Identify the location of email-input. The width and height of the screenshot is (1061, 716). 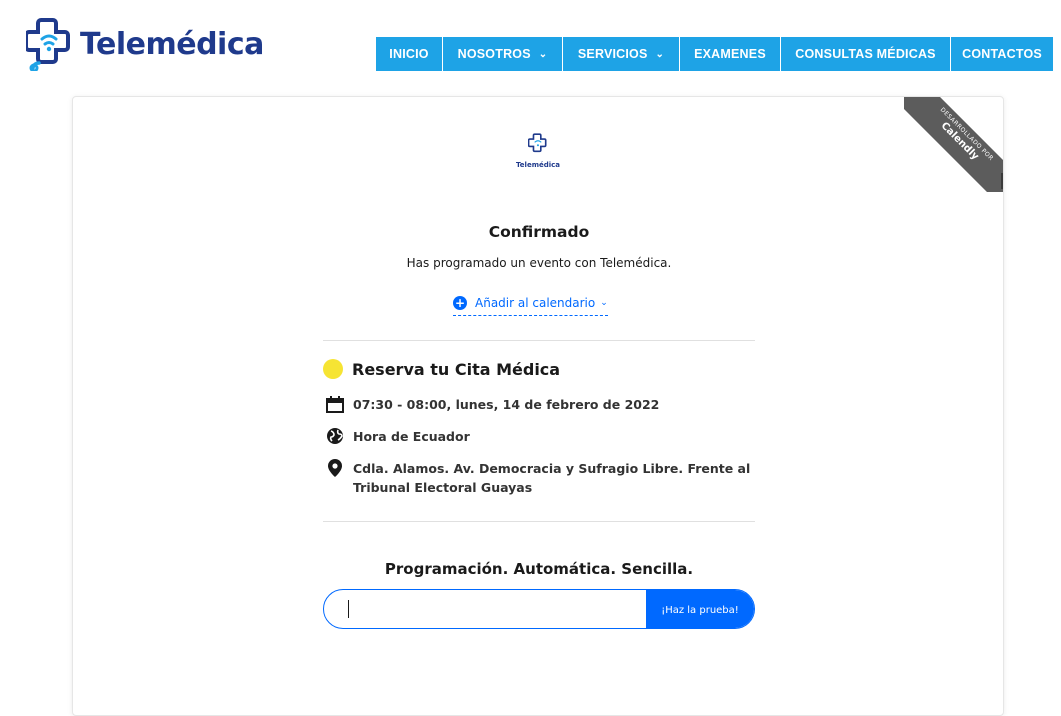
(485, 609).